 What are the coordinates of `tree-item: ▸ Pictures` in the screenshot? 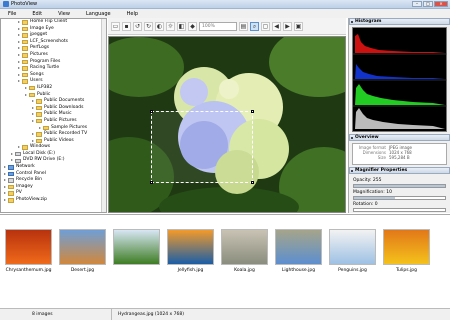 It's located at (53, 55).